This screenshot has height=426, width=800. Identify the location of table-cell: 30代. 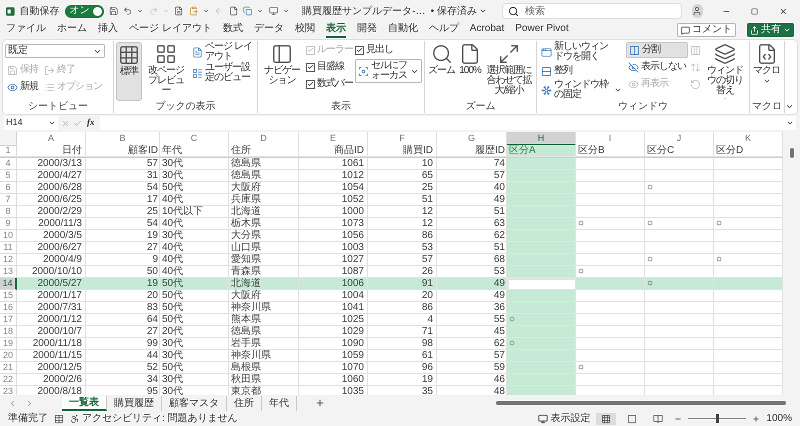
(194, 344).